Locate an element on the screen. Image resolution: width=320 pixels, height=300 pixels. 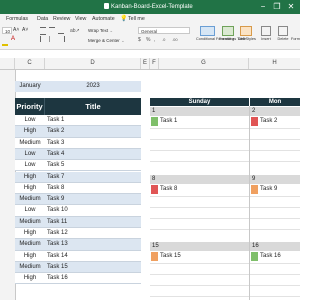
task-title-cell: Task 1 is located at coordinates (93, 121).